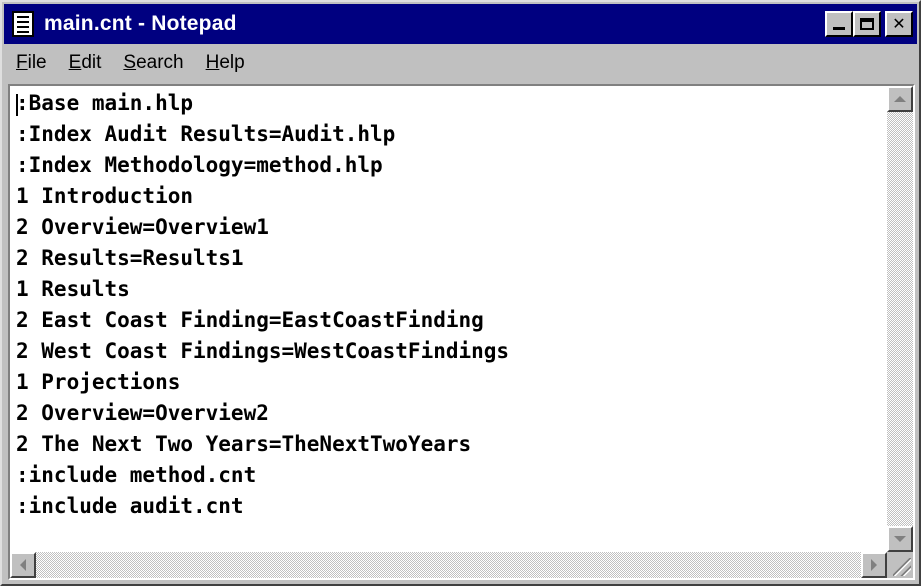  What do you see at coordinates (140, 23) in the screenshot?
I see `window-title: main.cnt - Notepad` at bounding box center [140, 23].